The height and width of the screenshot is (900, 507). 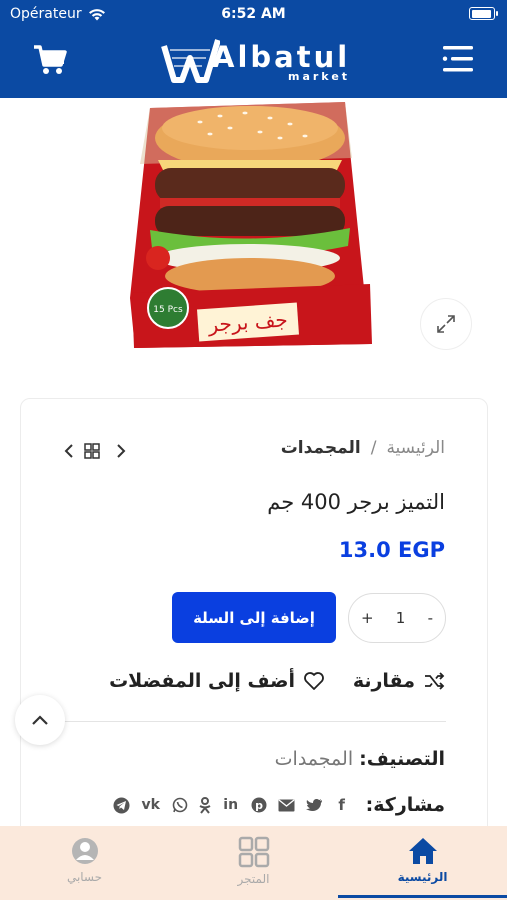 I want to click on tab-account-label: حسابي, so click(x=84, y=877).